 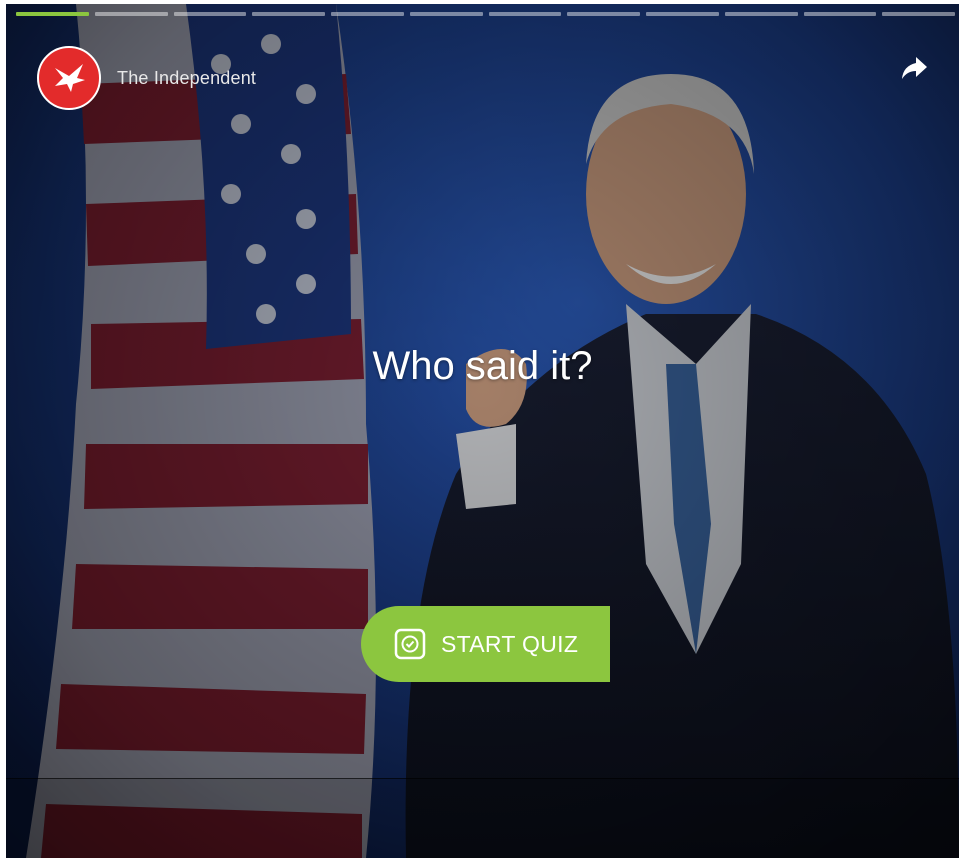 I want to click on start-quiz-button: START QUIZ, so click(x=485, y=644).